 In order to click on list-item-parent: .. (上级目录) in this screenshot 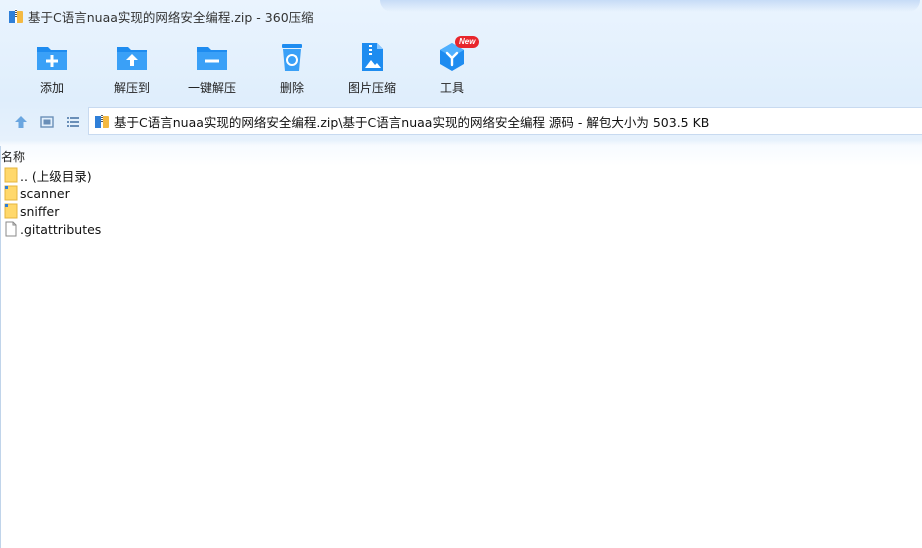, I will do `click(461, 175)`.